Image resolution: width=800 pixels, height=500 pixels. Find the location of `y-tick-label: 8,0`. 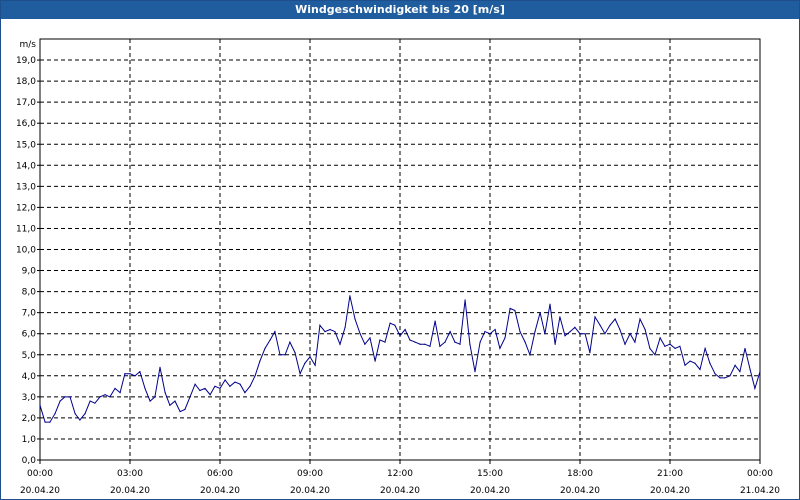

y-tick-label: 8,0 is located at coordinates (29, 293).